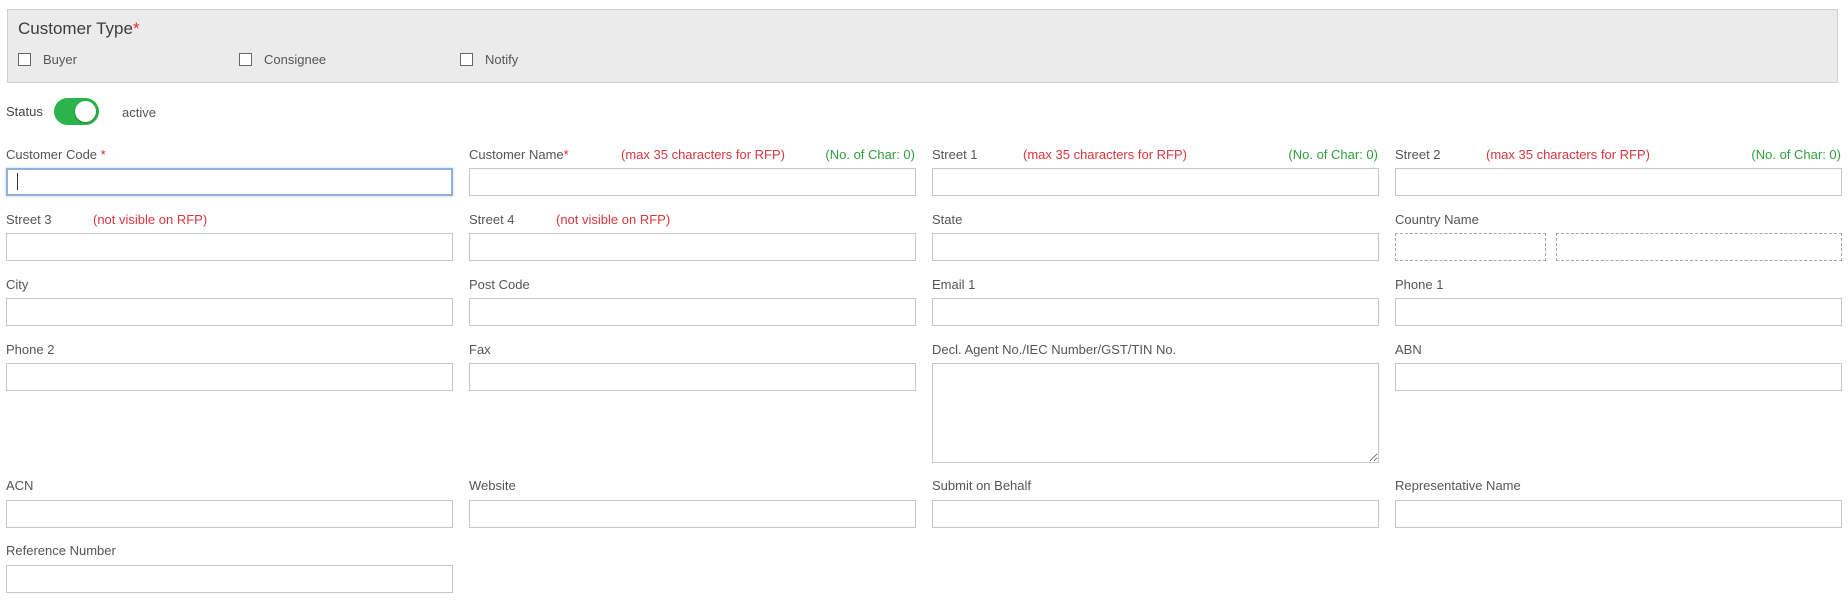 This screenshot has height=605, width=1848. I want to click on notify-label: Notify, so click(502, 59).